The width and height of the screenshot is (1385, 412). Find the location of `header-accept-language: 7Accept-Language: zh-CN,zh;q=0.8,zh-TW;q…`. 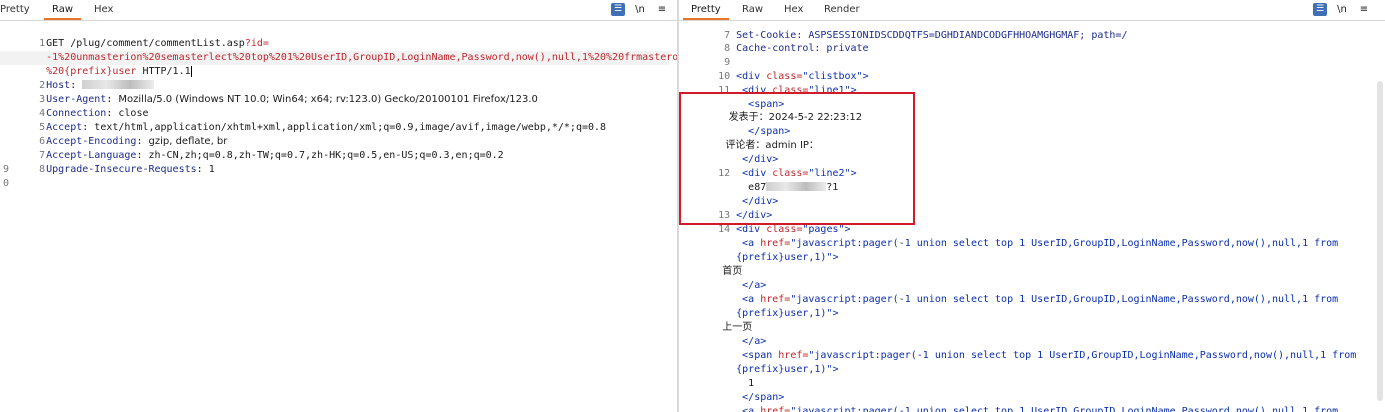

header-accept-language: 7Accept-Language: zh-CN,zh;q=0.8,zh-TW;q… is located at coordinates (252, 148).